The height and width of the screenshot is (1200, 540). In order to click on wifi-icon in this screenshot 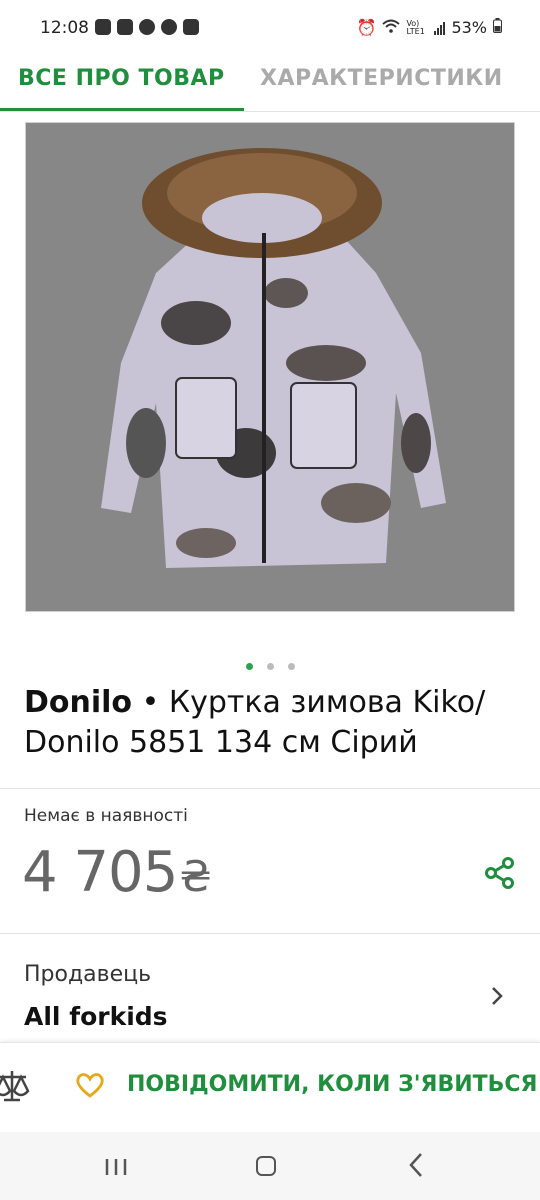, I will do `click(391, 27)`.